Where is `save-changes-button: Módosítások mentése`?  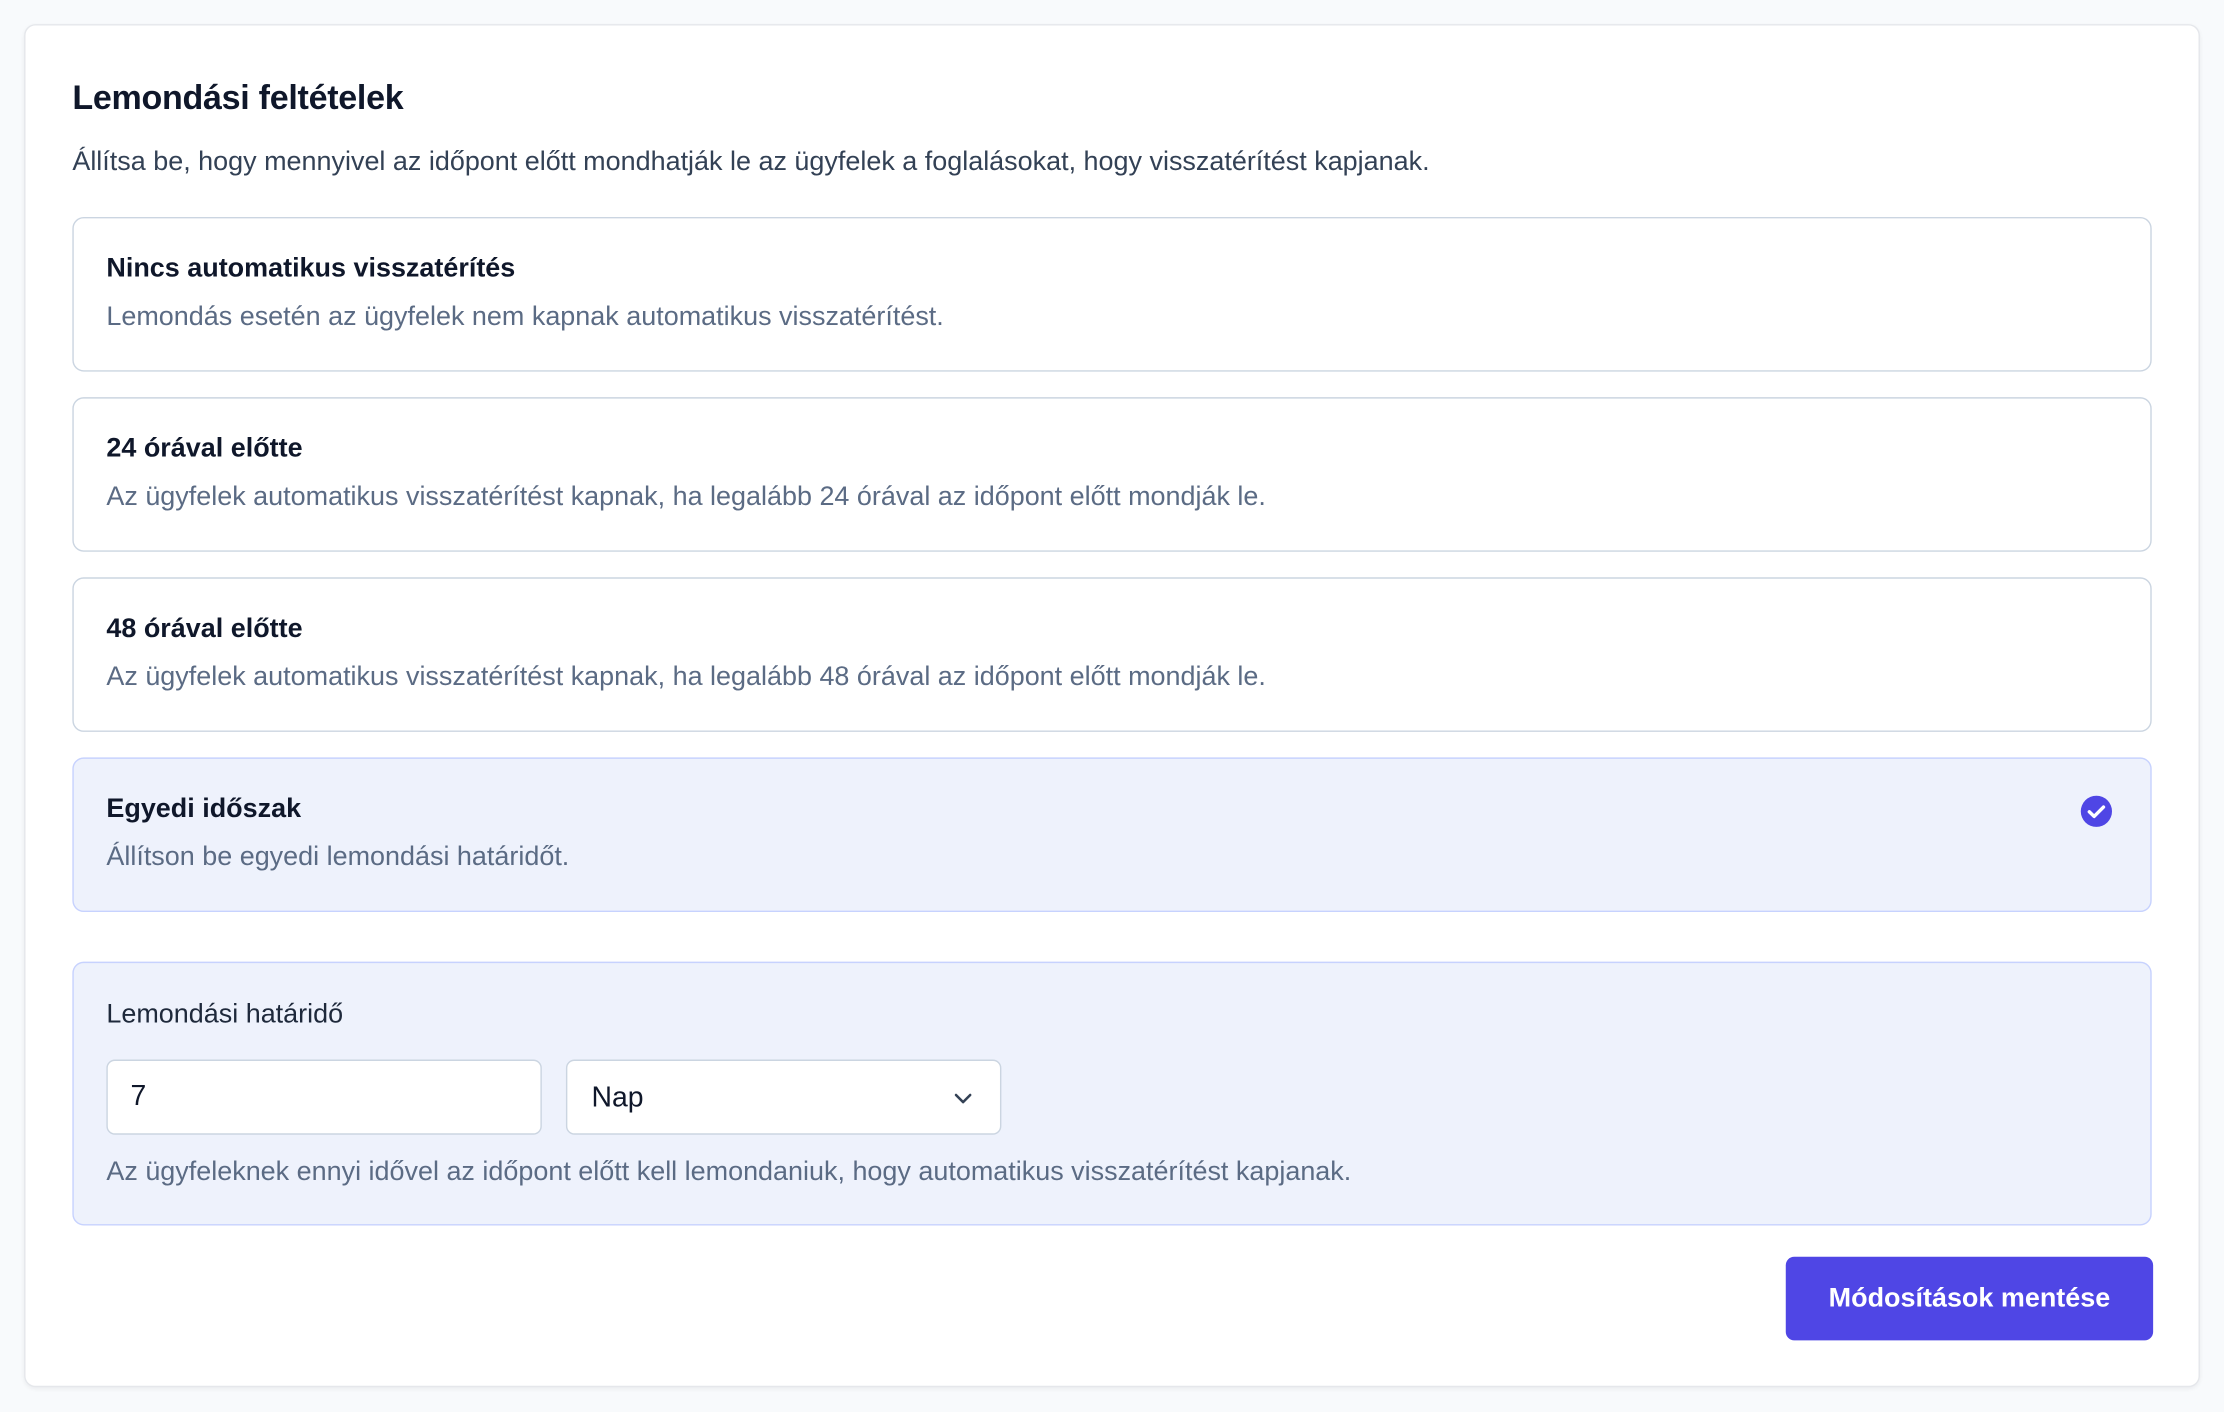 save-changes-button: Módosítások mentése is located at coordinates (1969, 1298).